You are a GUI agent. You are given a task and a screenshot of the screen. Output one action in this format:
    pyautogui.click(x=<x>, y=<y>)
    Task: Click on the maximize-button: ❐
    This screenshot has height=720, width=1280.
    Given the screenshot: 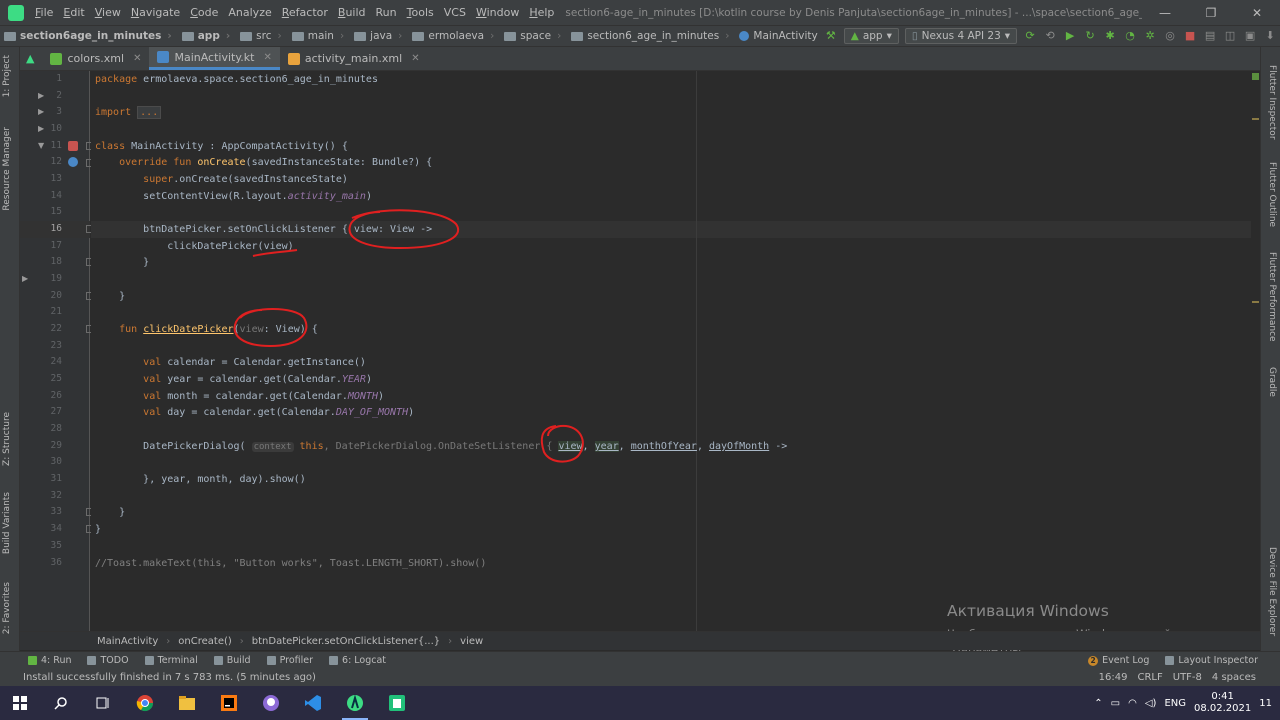 What is the action you would take?
    pyautogui.click(x=1211, y=13)
    